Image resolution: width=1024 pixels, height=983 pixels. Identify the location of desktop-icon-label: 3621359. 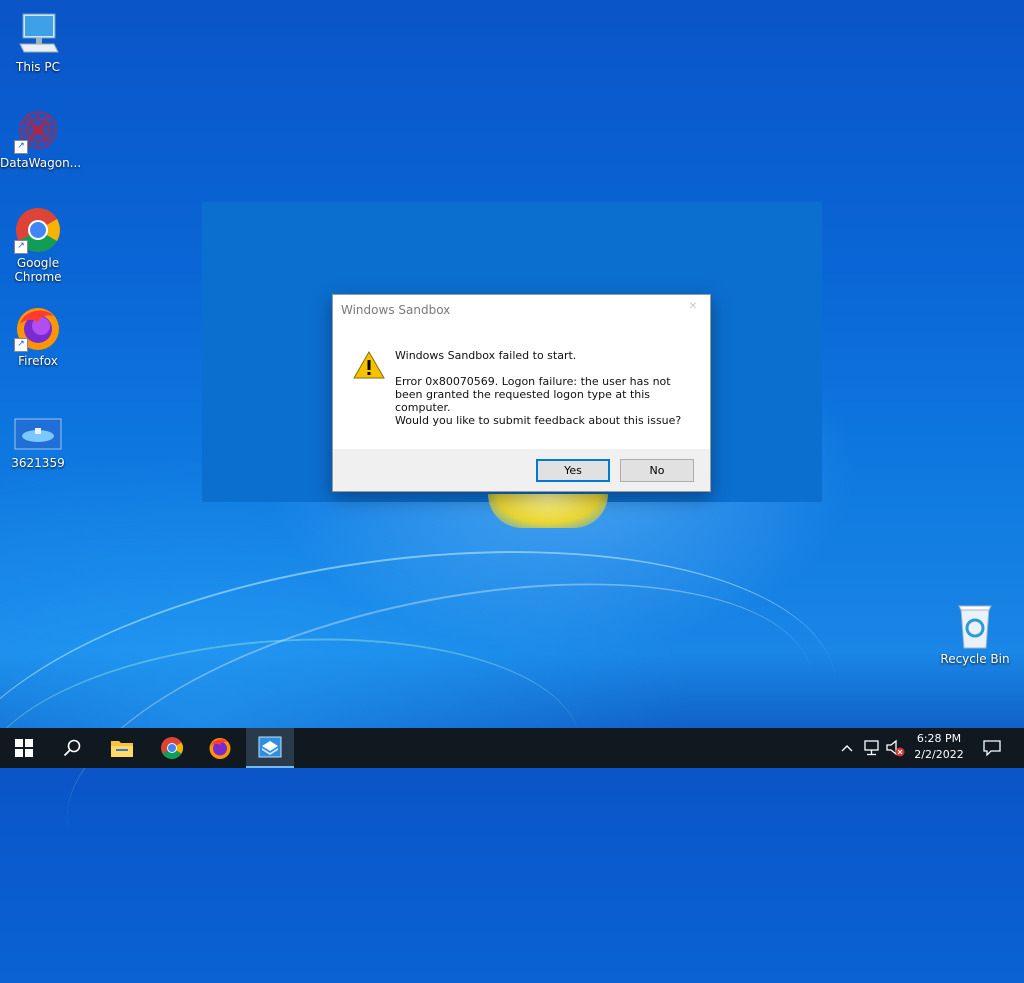
(38, 463).